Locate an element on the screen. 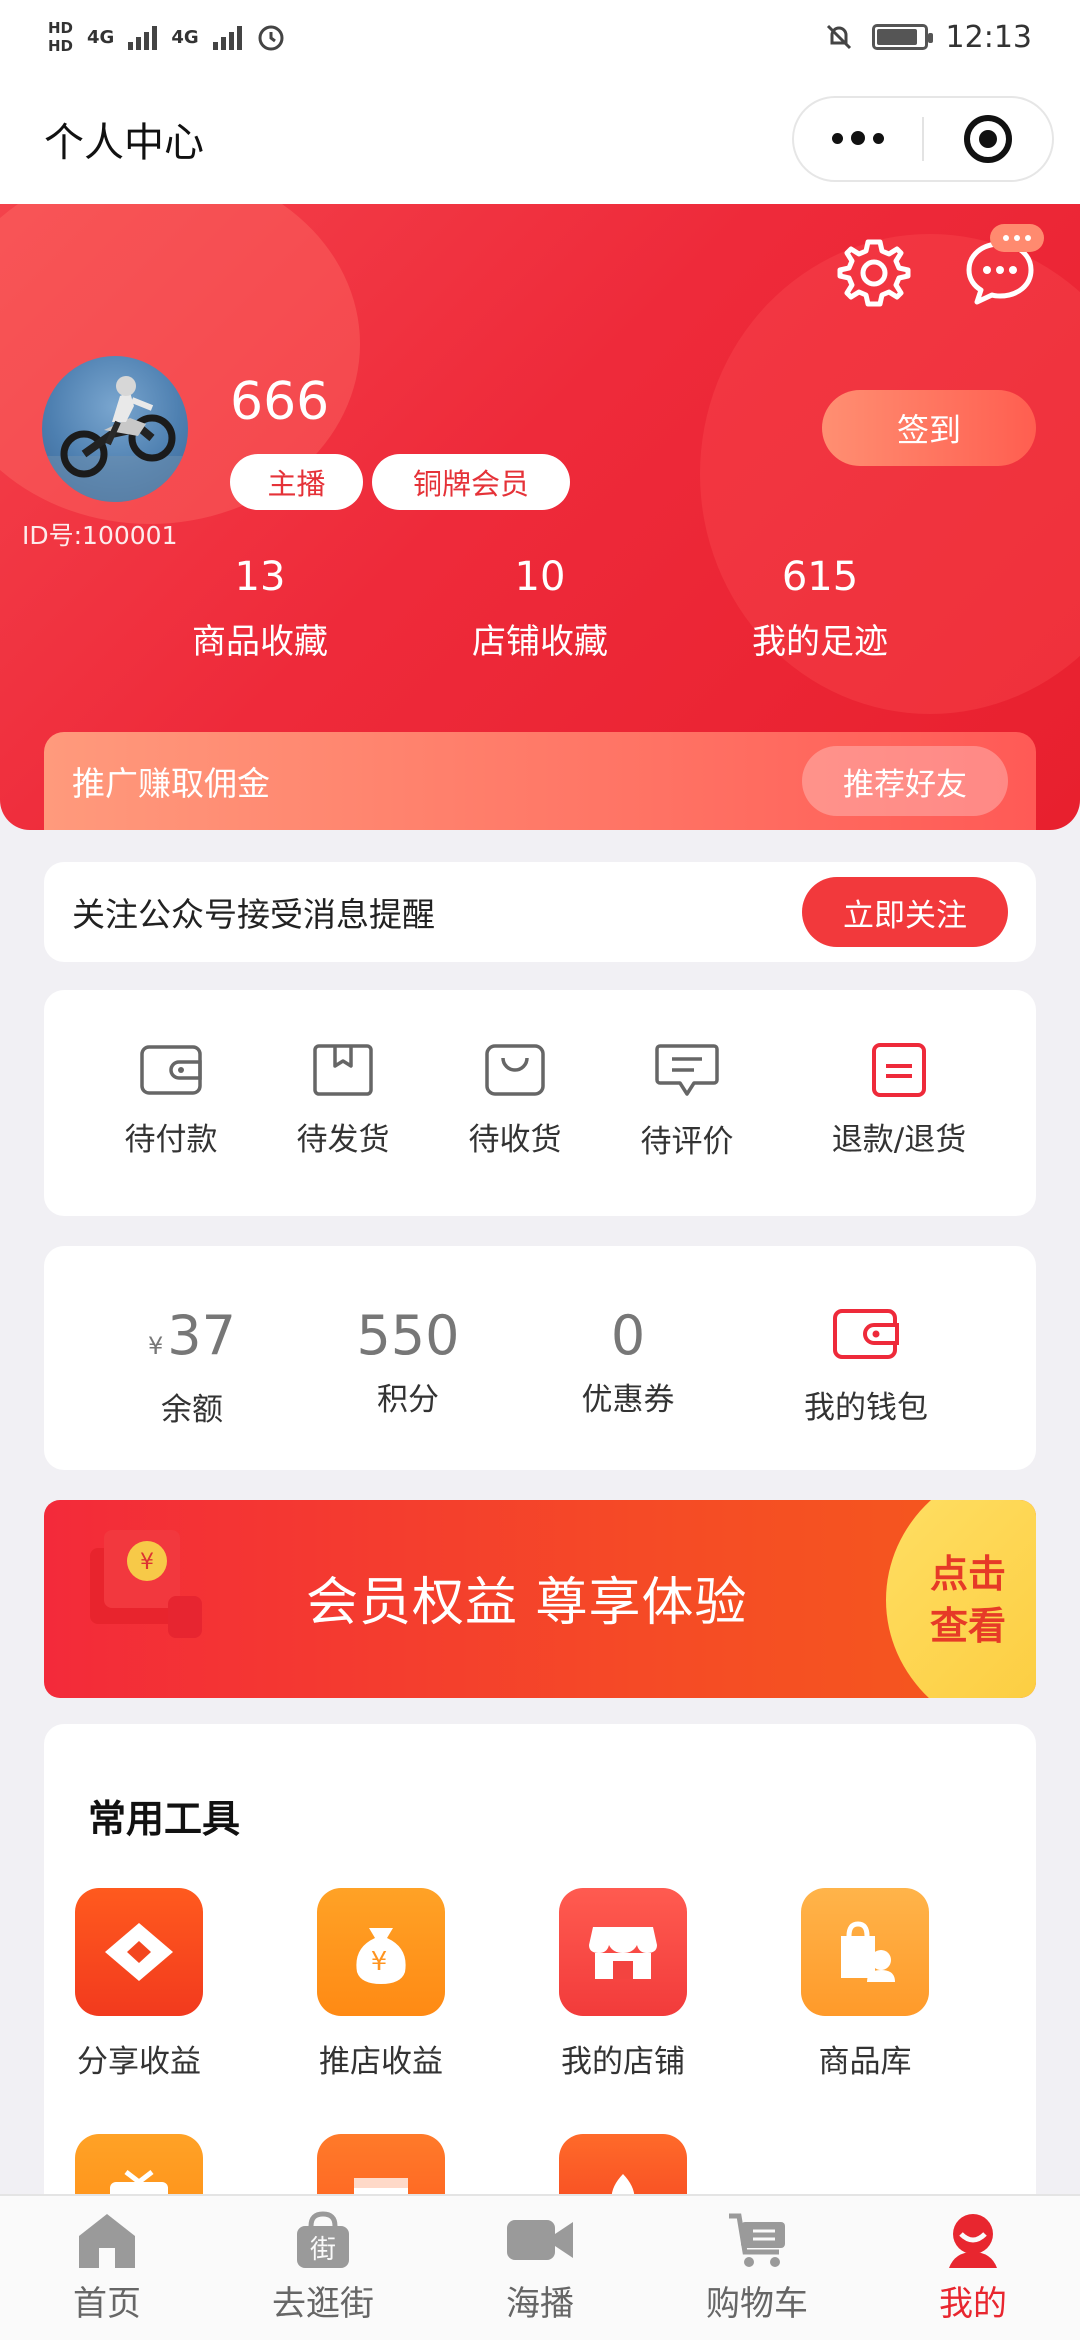  tool-product-library: 商品库 is located at coordinates (865, 1984).